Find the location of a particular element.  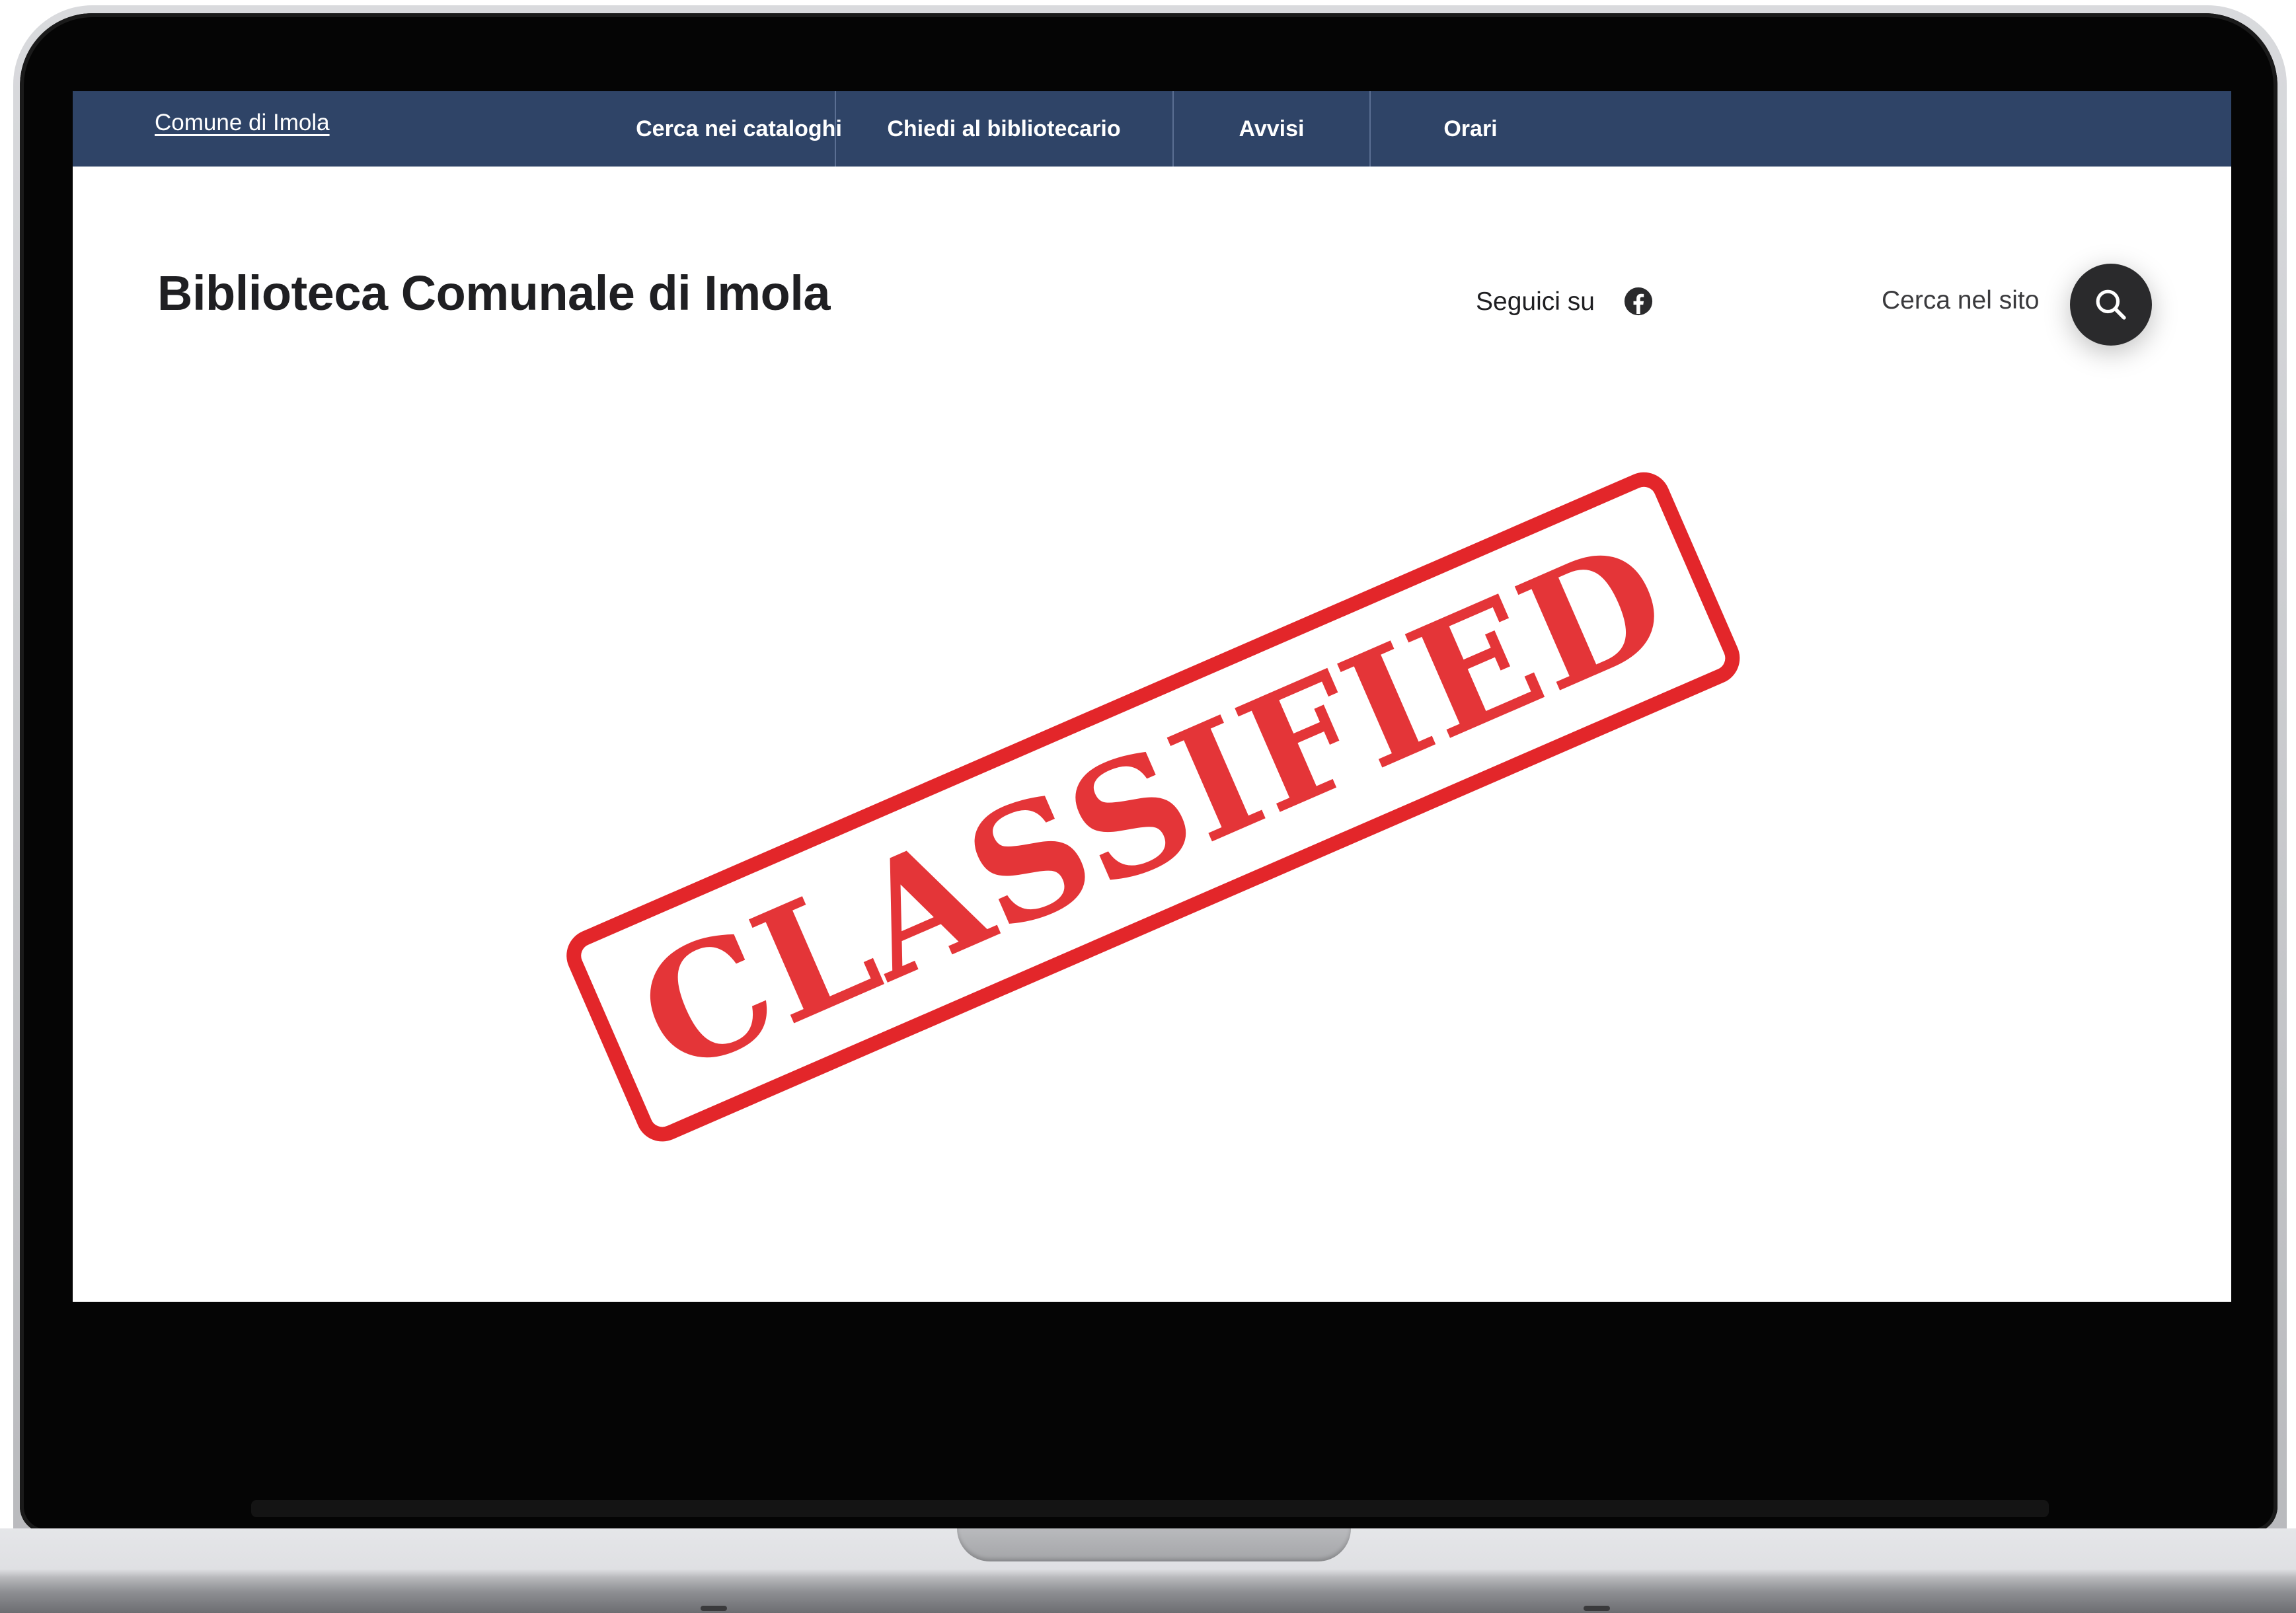

nav-item-label: Chiedi al bibliotecario is located at coordinates (1004, 128).